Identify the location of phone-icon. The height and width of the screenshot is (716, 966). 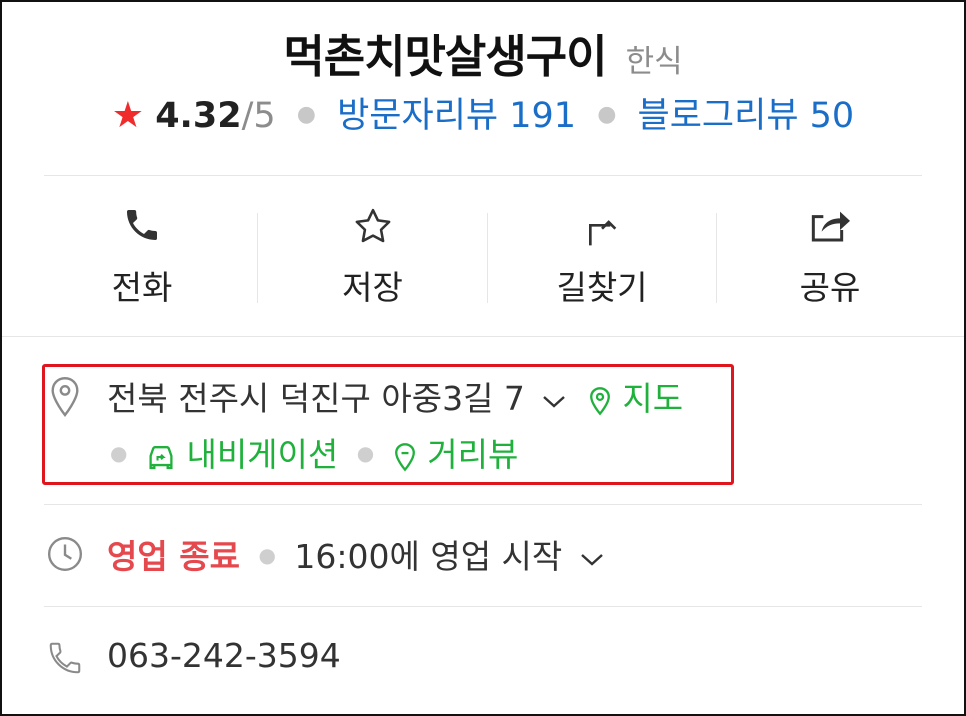
(142, 225).